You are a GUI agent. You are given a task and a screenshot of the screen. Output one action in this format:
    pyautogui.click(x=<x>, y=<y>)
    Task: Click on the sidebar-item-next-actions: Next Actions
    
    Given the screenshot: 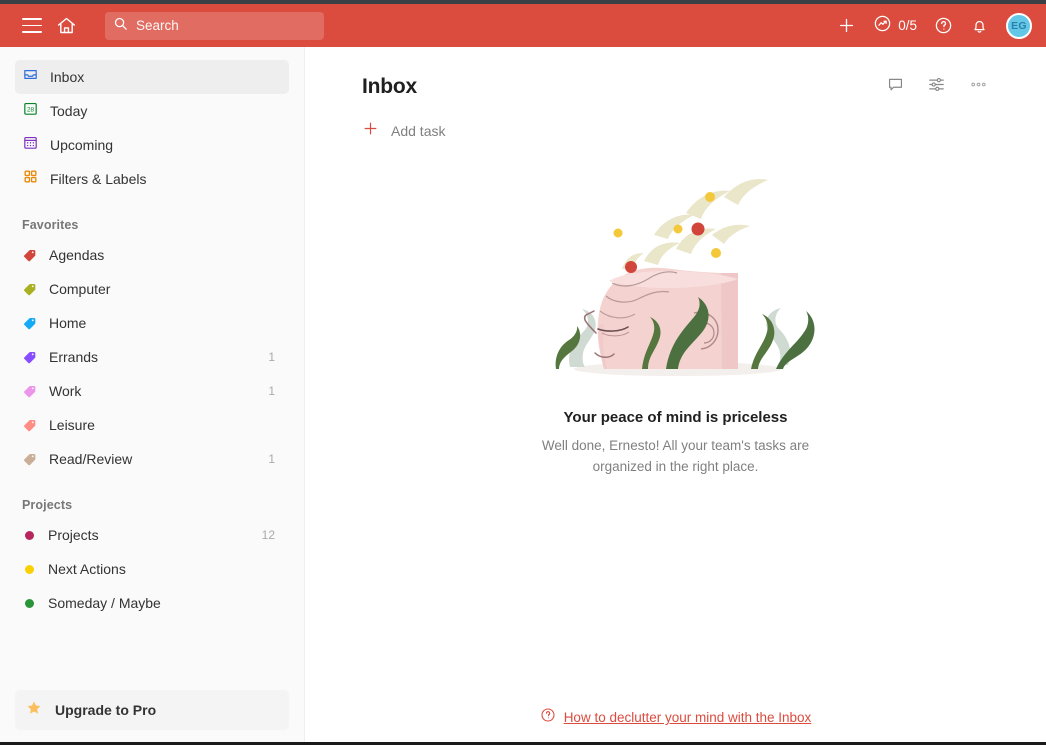 What is the action you would take?
    pyautogui.click(x=152, y=569)
    